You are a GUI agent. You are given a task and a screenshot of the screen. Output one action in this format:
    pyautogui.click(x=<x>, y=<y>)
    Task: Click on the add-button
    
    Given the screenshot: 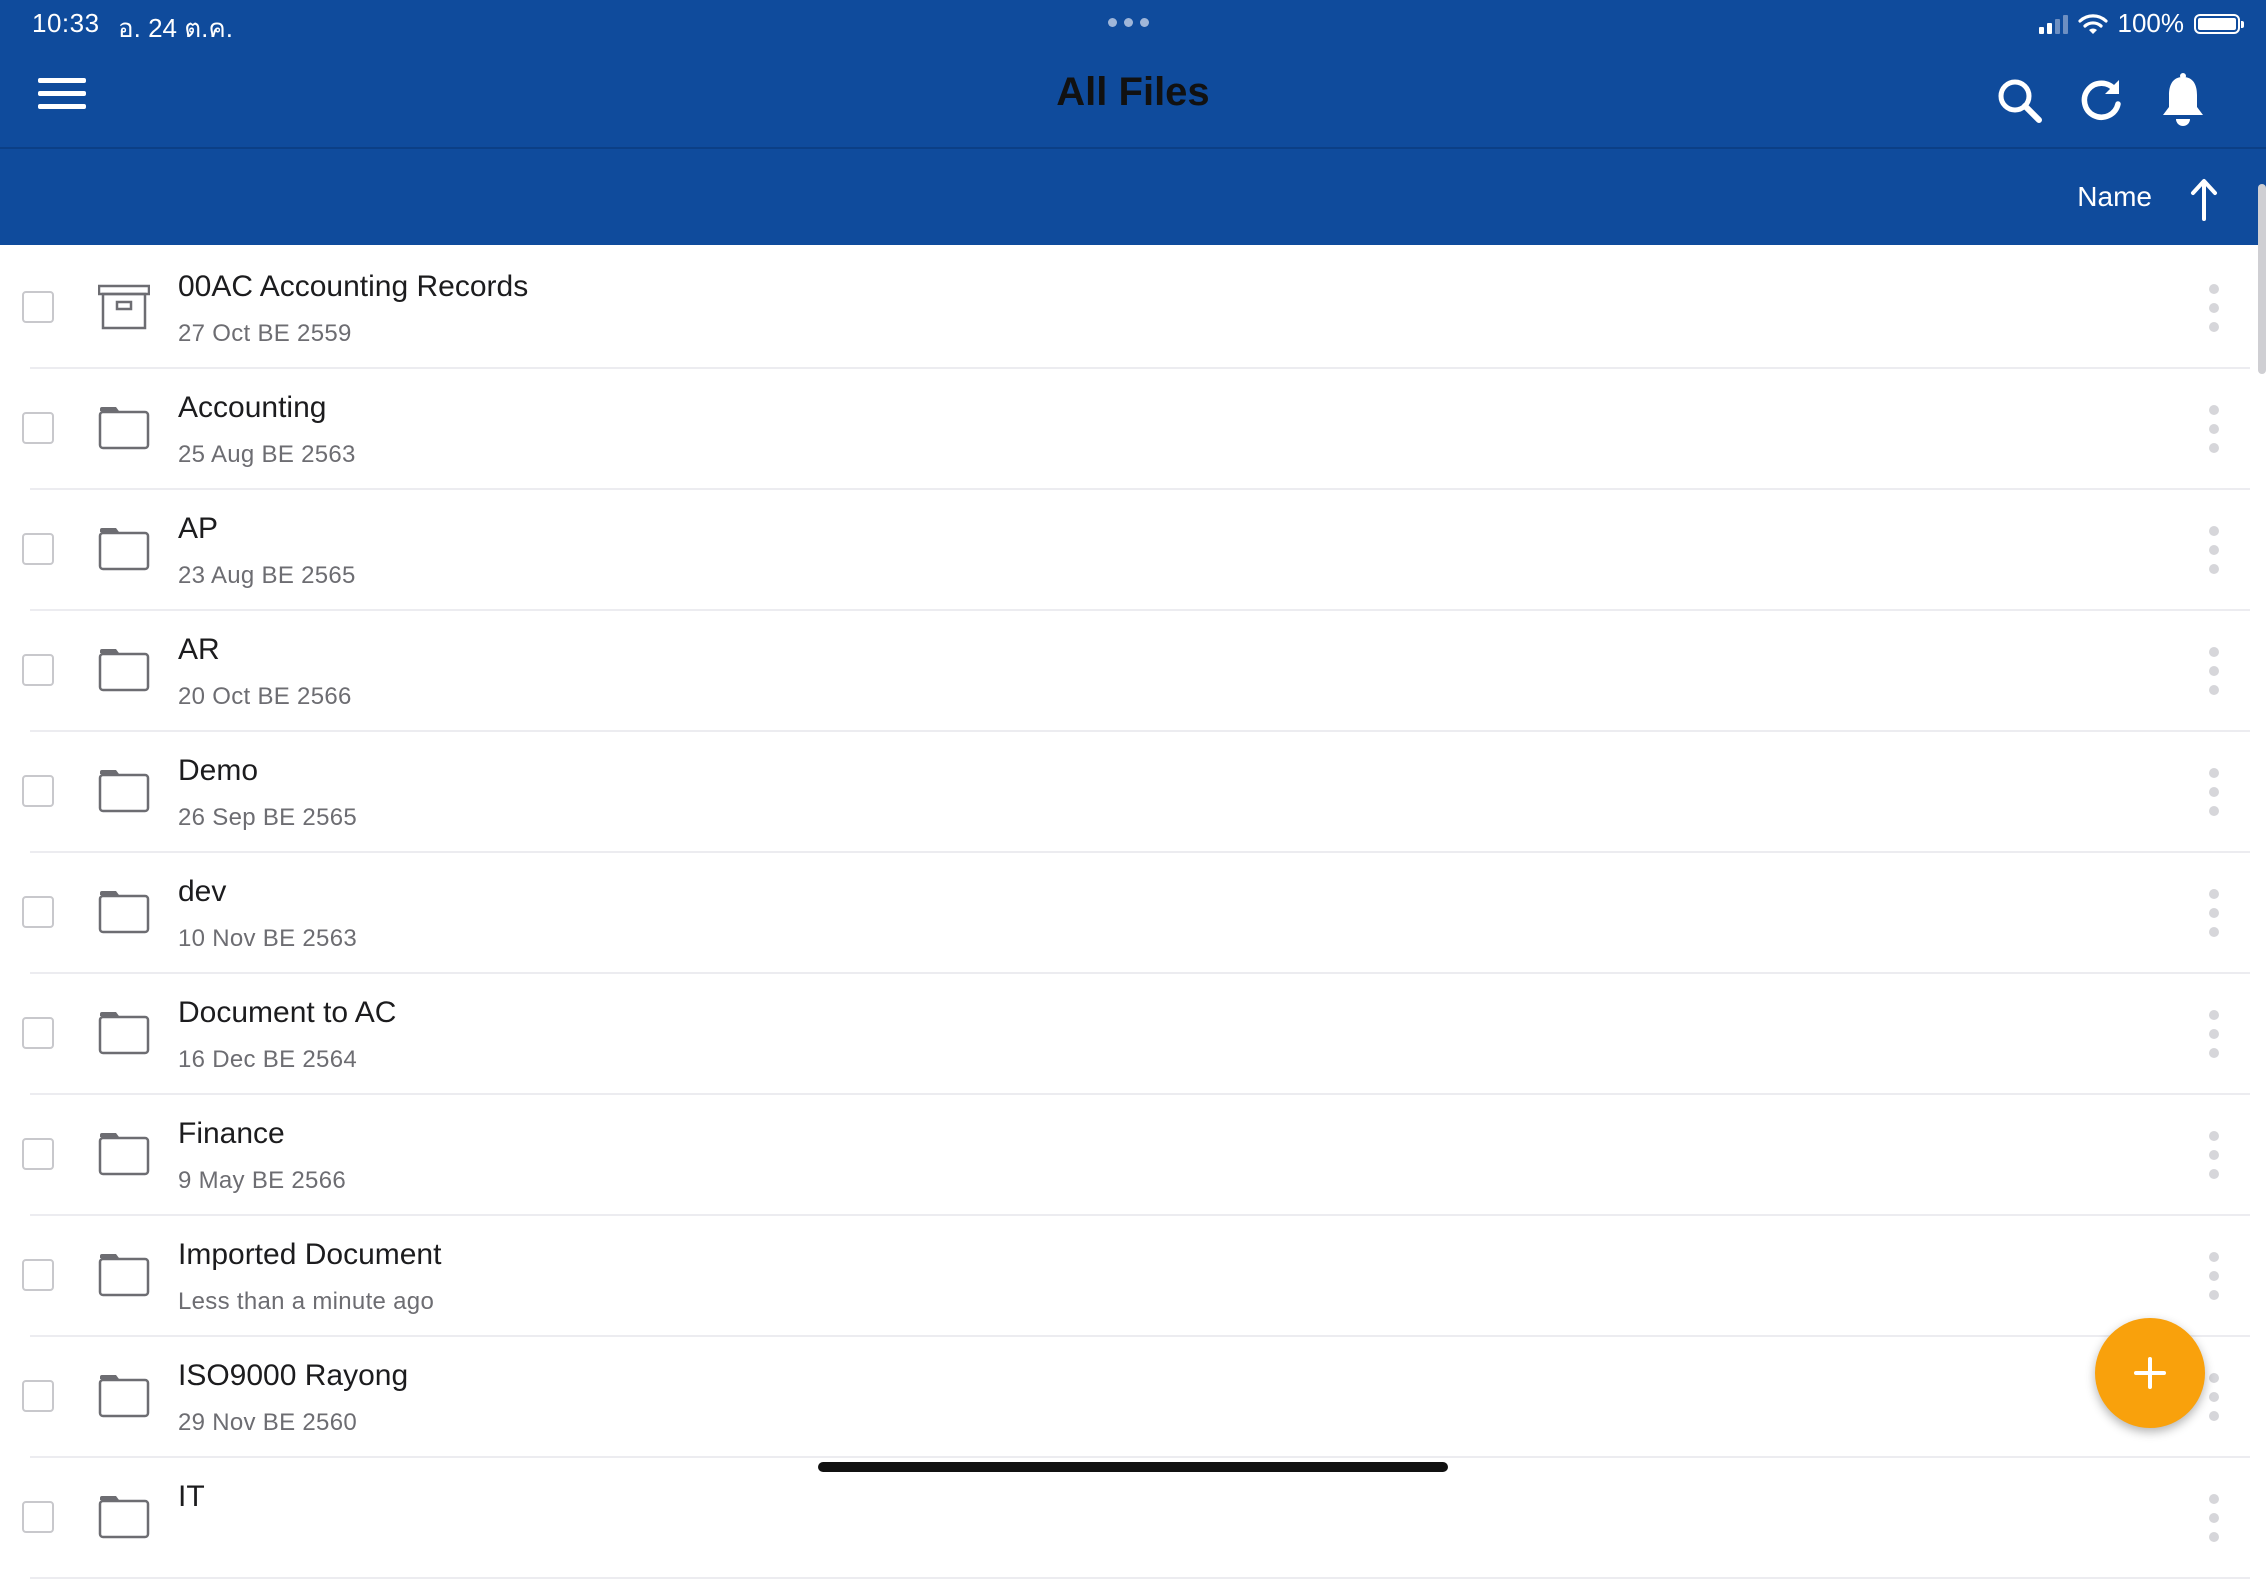 What is the action you would take?
    pyautogui.click(x=2150, y=1373)
    